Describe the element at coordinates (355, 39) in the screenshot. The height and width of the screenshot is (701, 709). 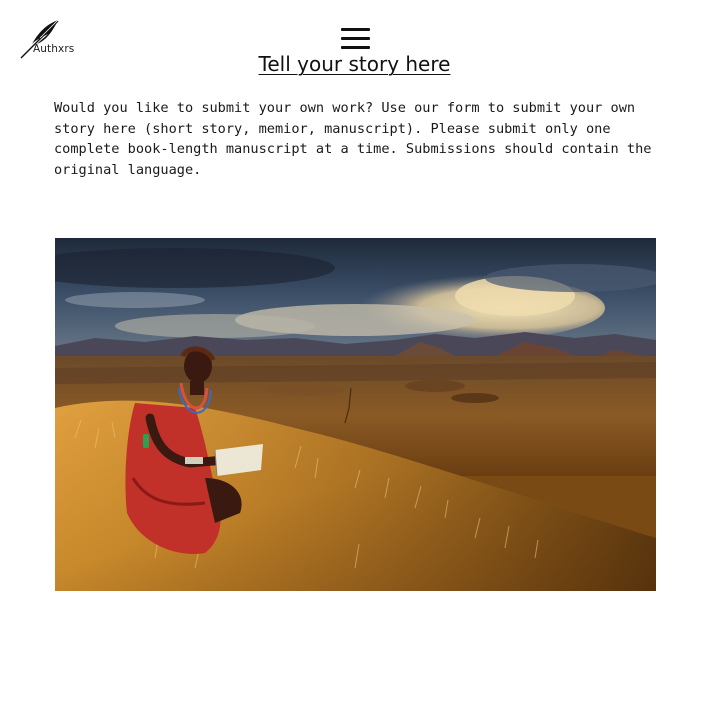
I see `hamburger-menu-icon` at that location.